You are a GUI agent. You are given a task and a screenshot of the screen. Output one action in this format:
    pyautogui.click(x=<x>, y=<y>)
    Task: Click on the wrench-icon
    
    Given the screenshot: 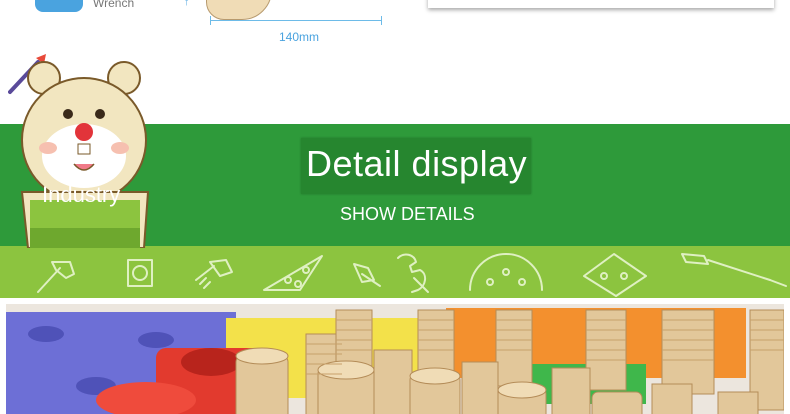 What is the action you would take?
    pyautogui.click(x=413, y=273)
    